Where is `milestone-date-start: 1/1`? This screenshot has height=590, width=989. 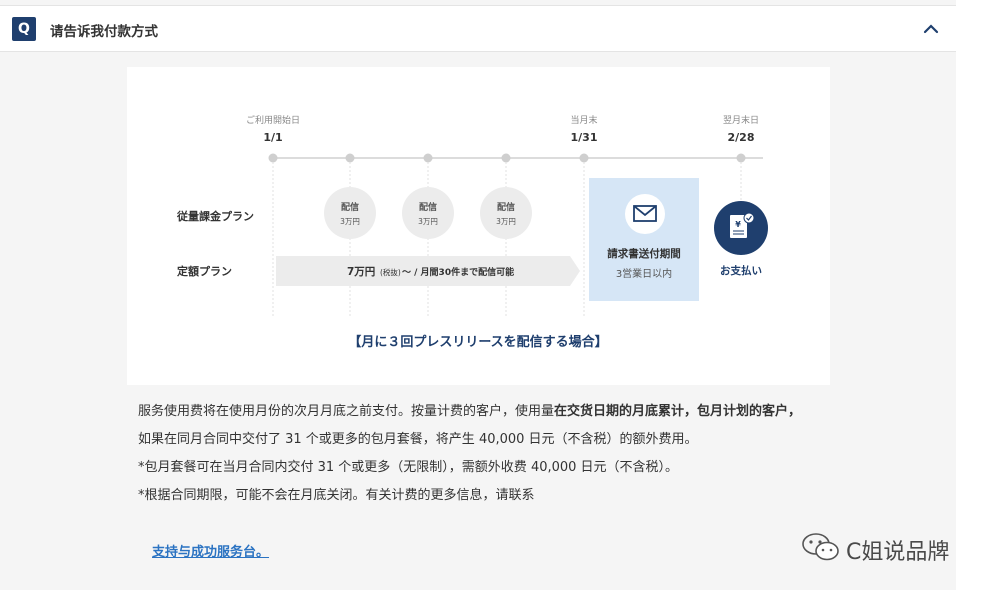
milestone-date-start: 1/1 is located at coordinates (272, 137).